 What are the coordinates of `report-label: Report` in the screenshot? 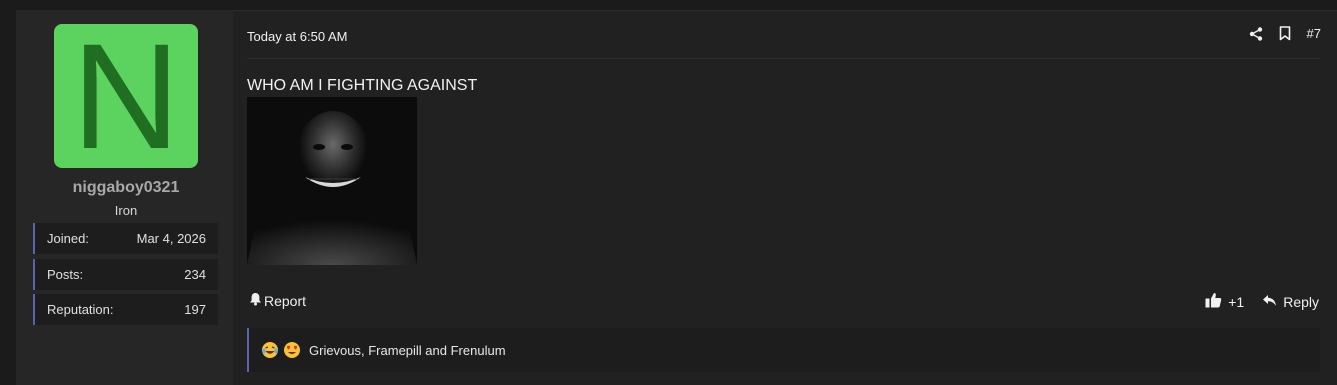 It's located at (285, 300).